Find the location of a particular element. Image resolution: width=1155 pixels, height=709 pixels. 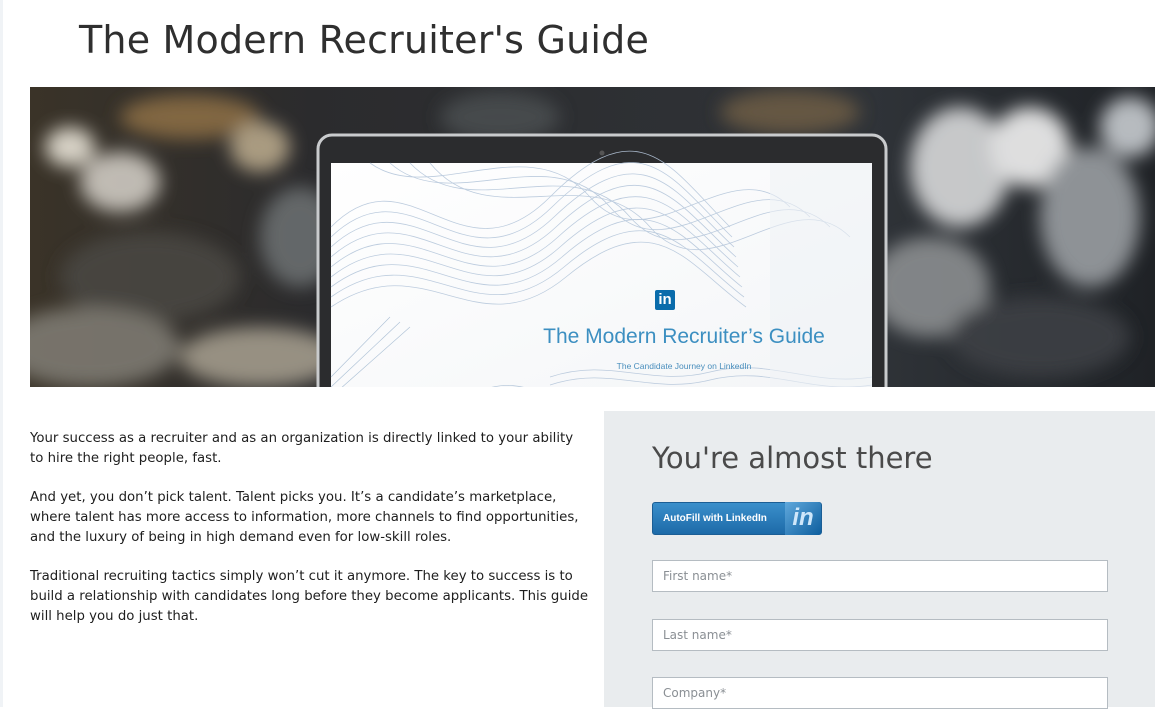

autofill-brand: LinkedIn is located at coordinates (746, 518).